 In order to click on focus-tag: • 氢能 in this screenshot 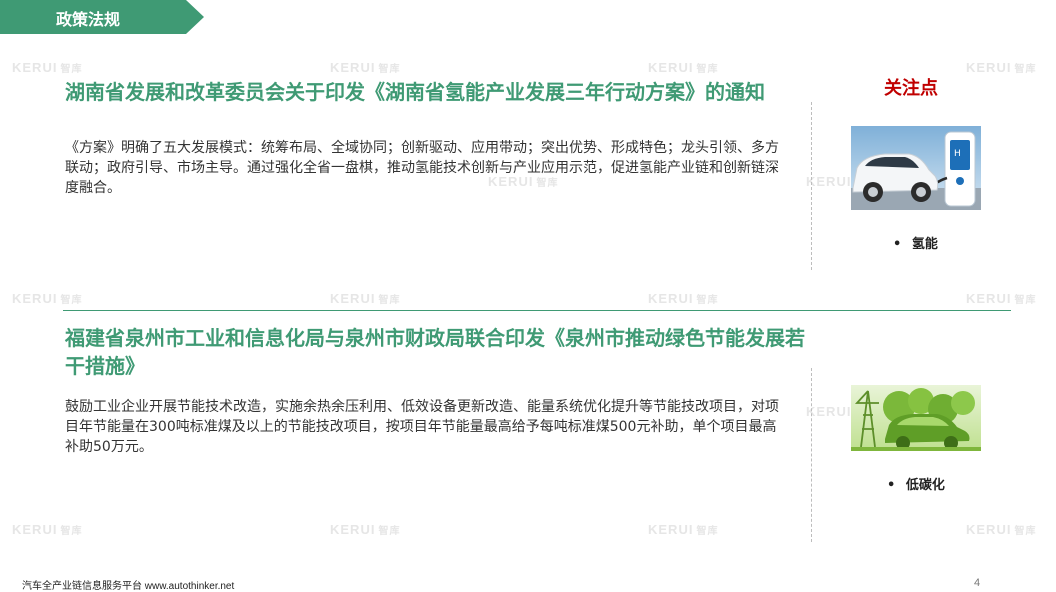, I will do `click(915, 242)`.